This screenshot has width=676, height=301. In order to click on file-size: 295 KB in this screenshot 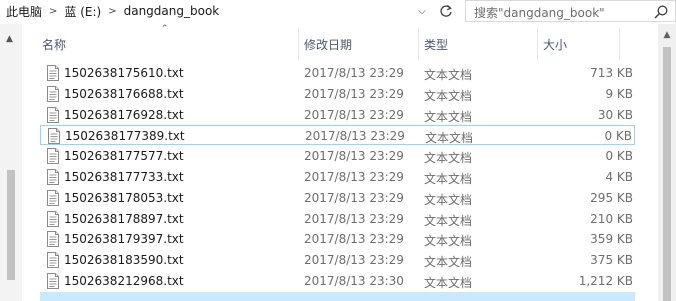, I will do `click(611, 197)`.